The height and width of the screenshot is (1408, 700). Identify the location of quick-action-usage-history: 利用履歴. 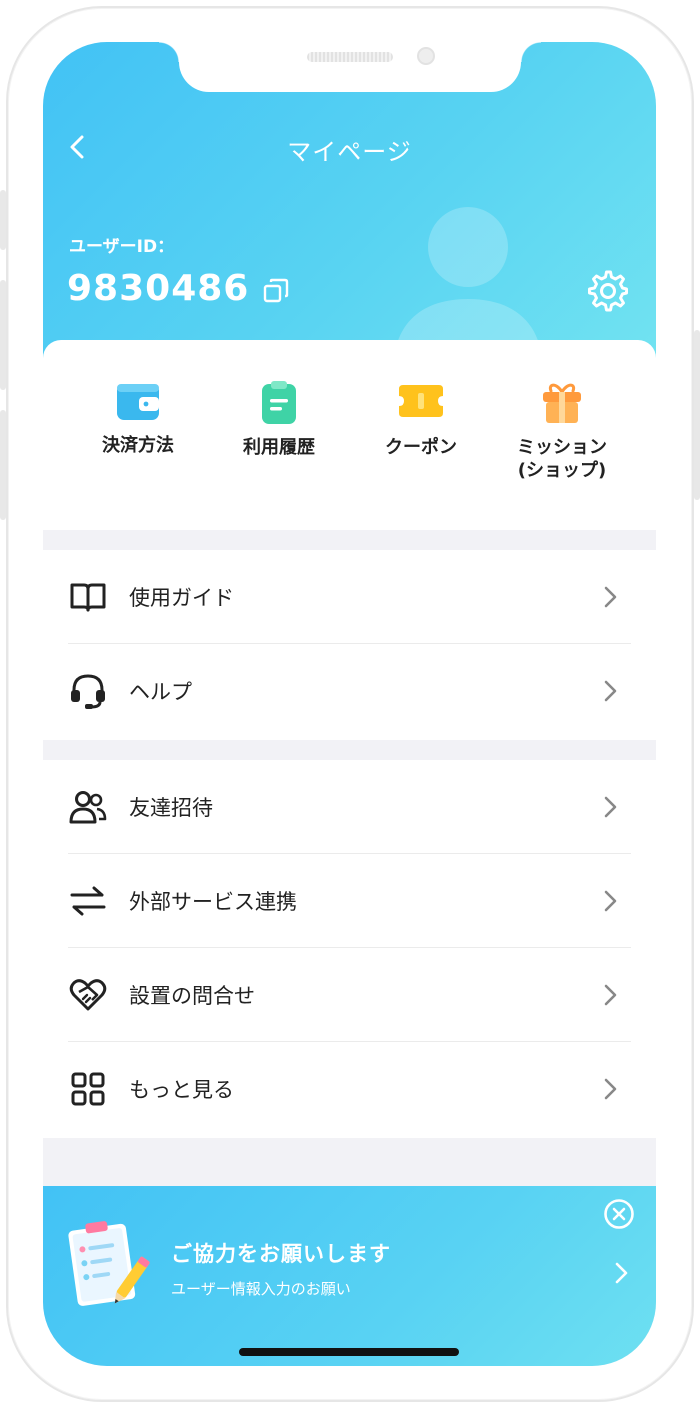
(279, 419).